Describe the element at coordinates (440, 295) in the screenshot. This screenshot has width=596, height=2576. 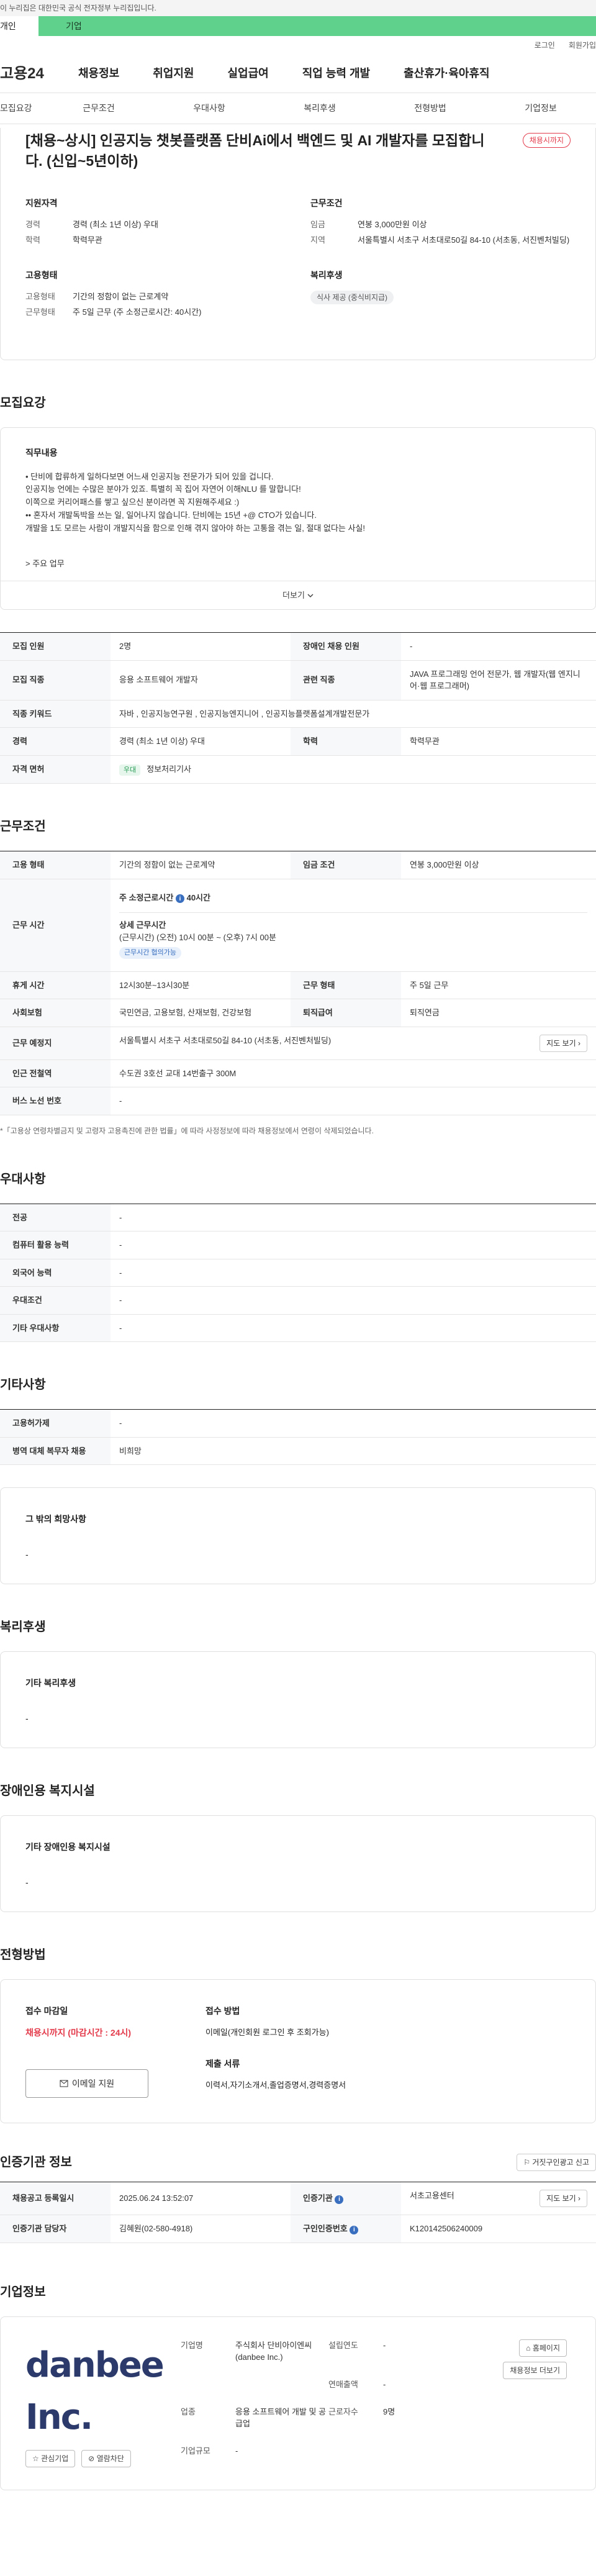
I see `welfare-group: 복리후생 식사 제공 (중식비지급)` at that location.